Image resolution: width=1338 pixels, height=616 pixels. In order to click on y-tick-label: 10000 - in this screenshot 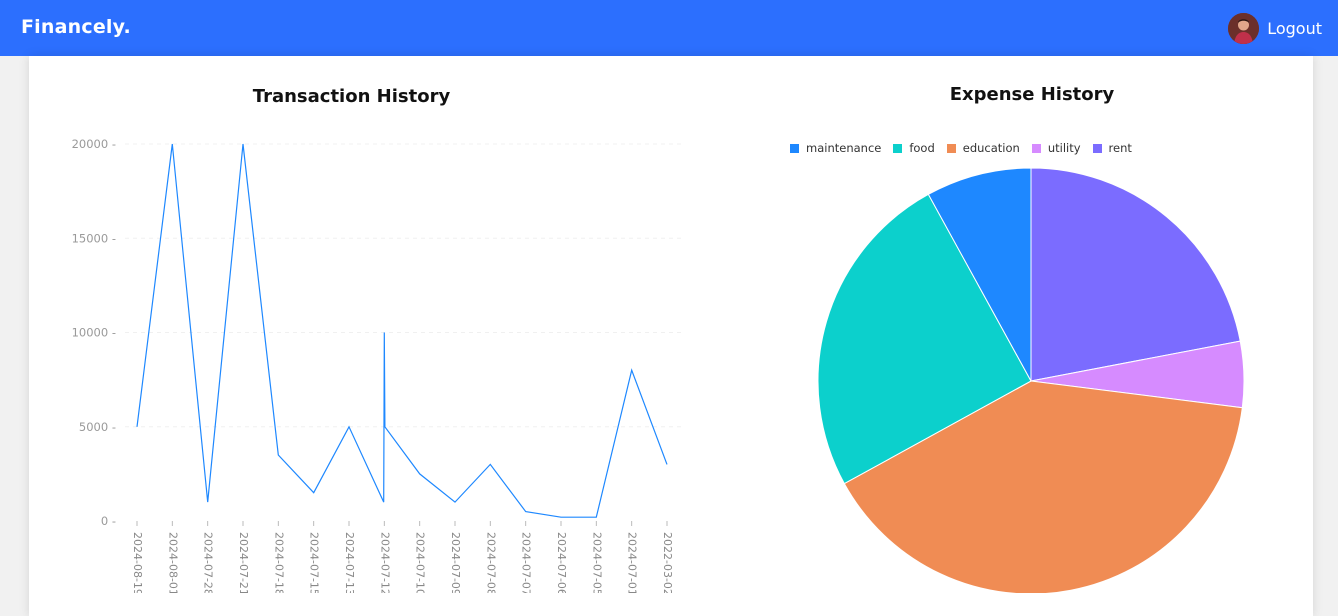, I will do `click(94, 333)`.